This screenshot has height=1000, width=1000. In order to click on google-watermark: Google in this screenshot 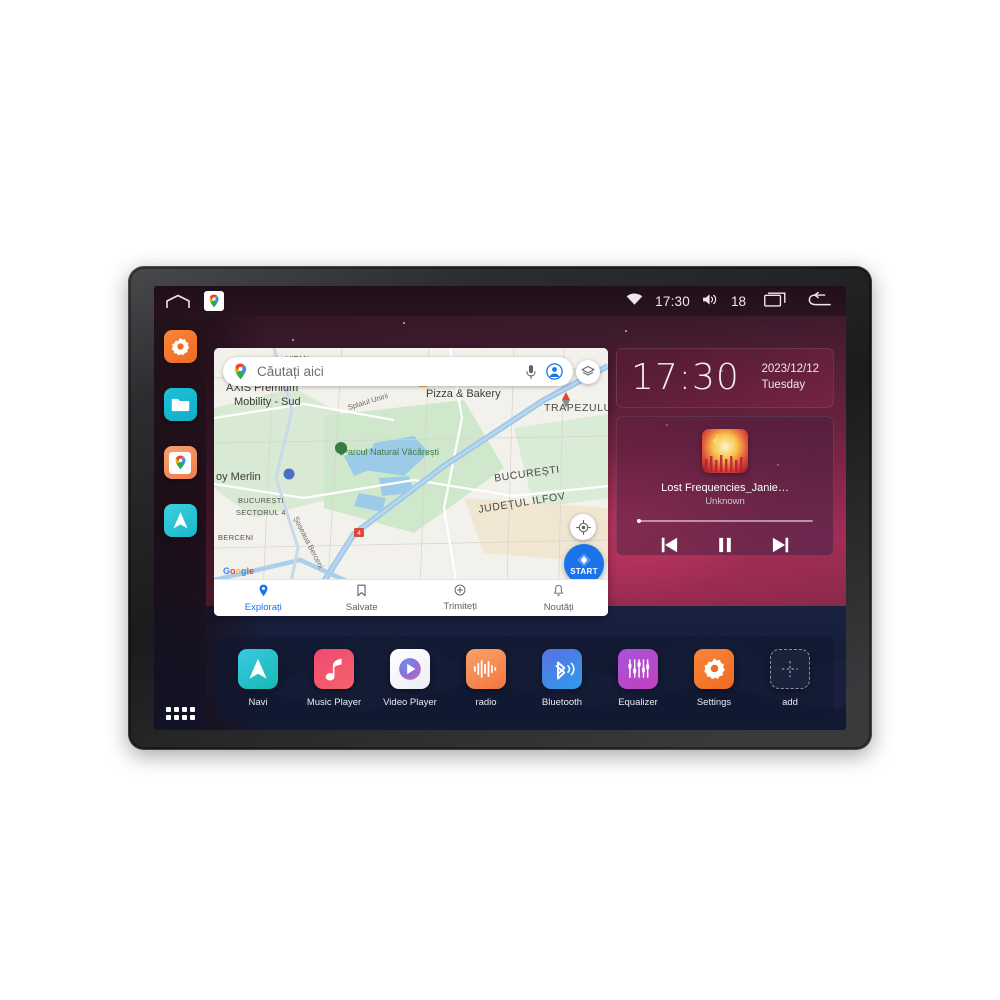, I will do `click(239, 571)`.